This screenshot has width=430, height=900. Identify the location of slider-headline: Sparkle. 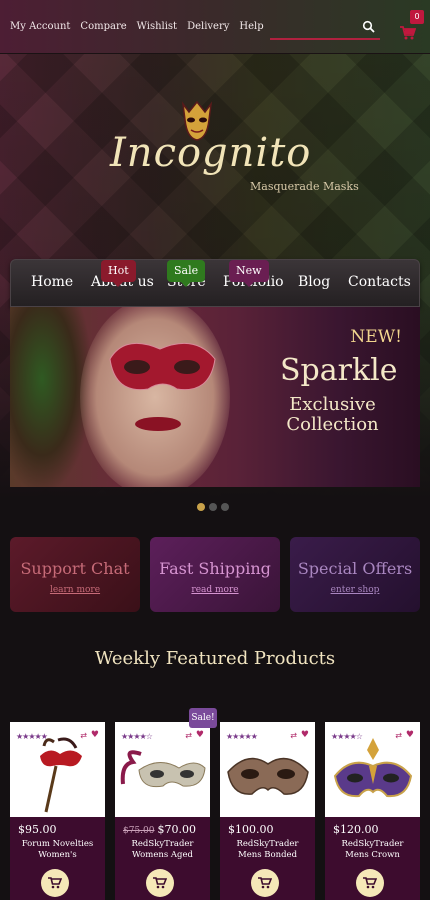
(339, 370).